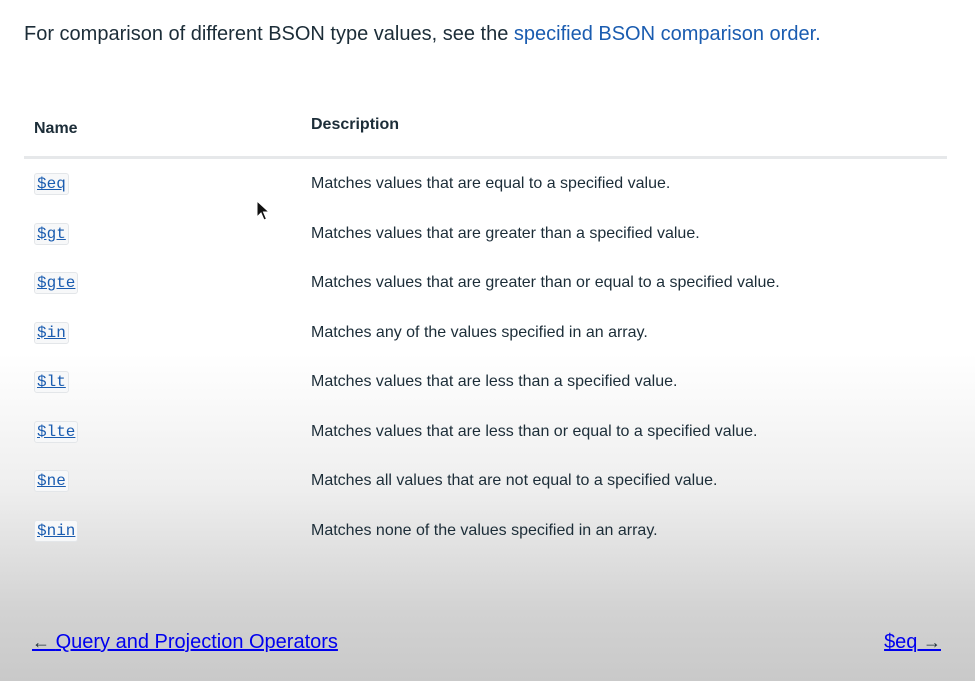 This screenshot has height=681, width=975. What do you see at coordinates (51, 233) in the screenshot?
I see `operator-link-gt: $gt` at bounding box center [51, 233].